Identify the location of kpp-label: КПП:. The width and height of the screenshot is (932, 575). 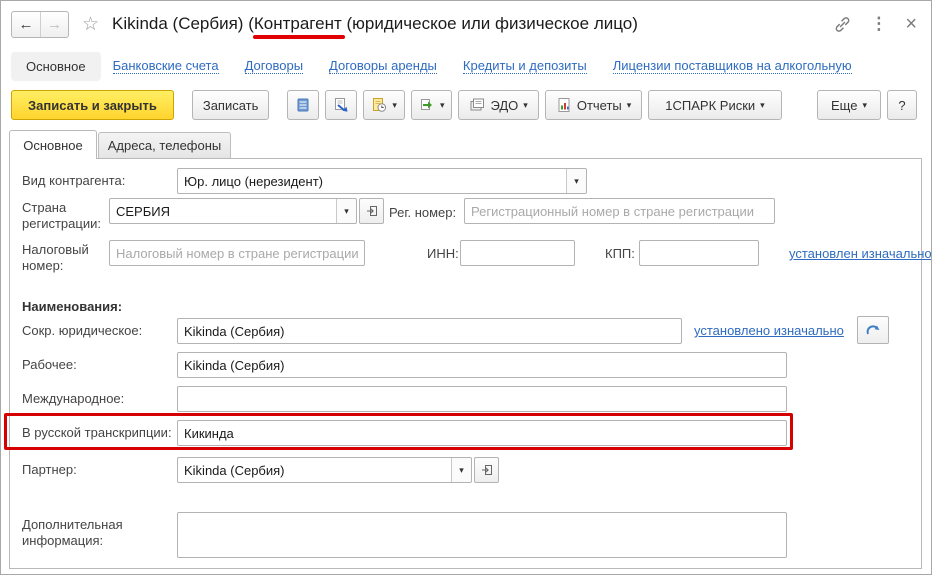
(620, 253).